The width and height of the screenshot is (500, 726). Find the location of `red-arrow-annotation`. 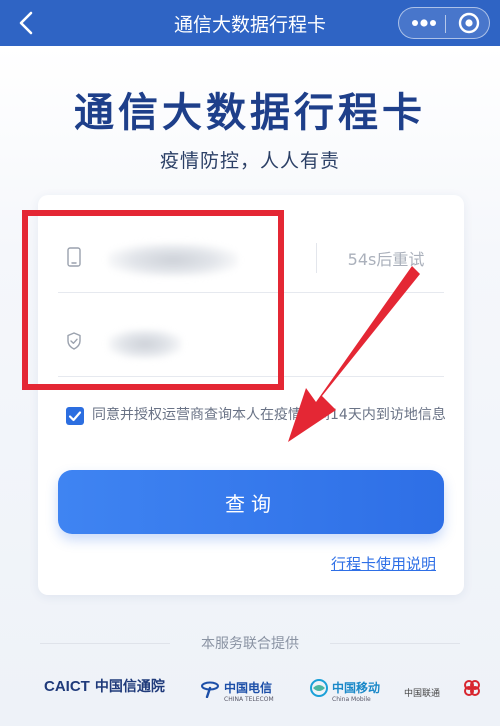

red-arrow-annotation is located at coordinates (354, 354).